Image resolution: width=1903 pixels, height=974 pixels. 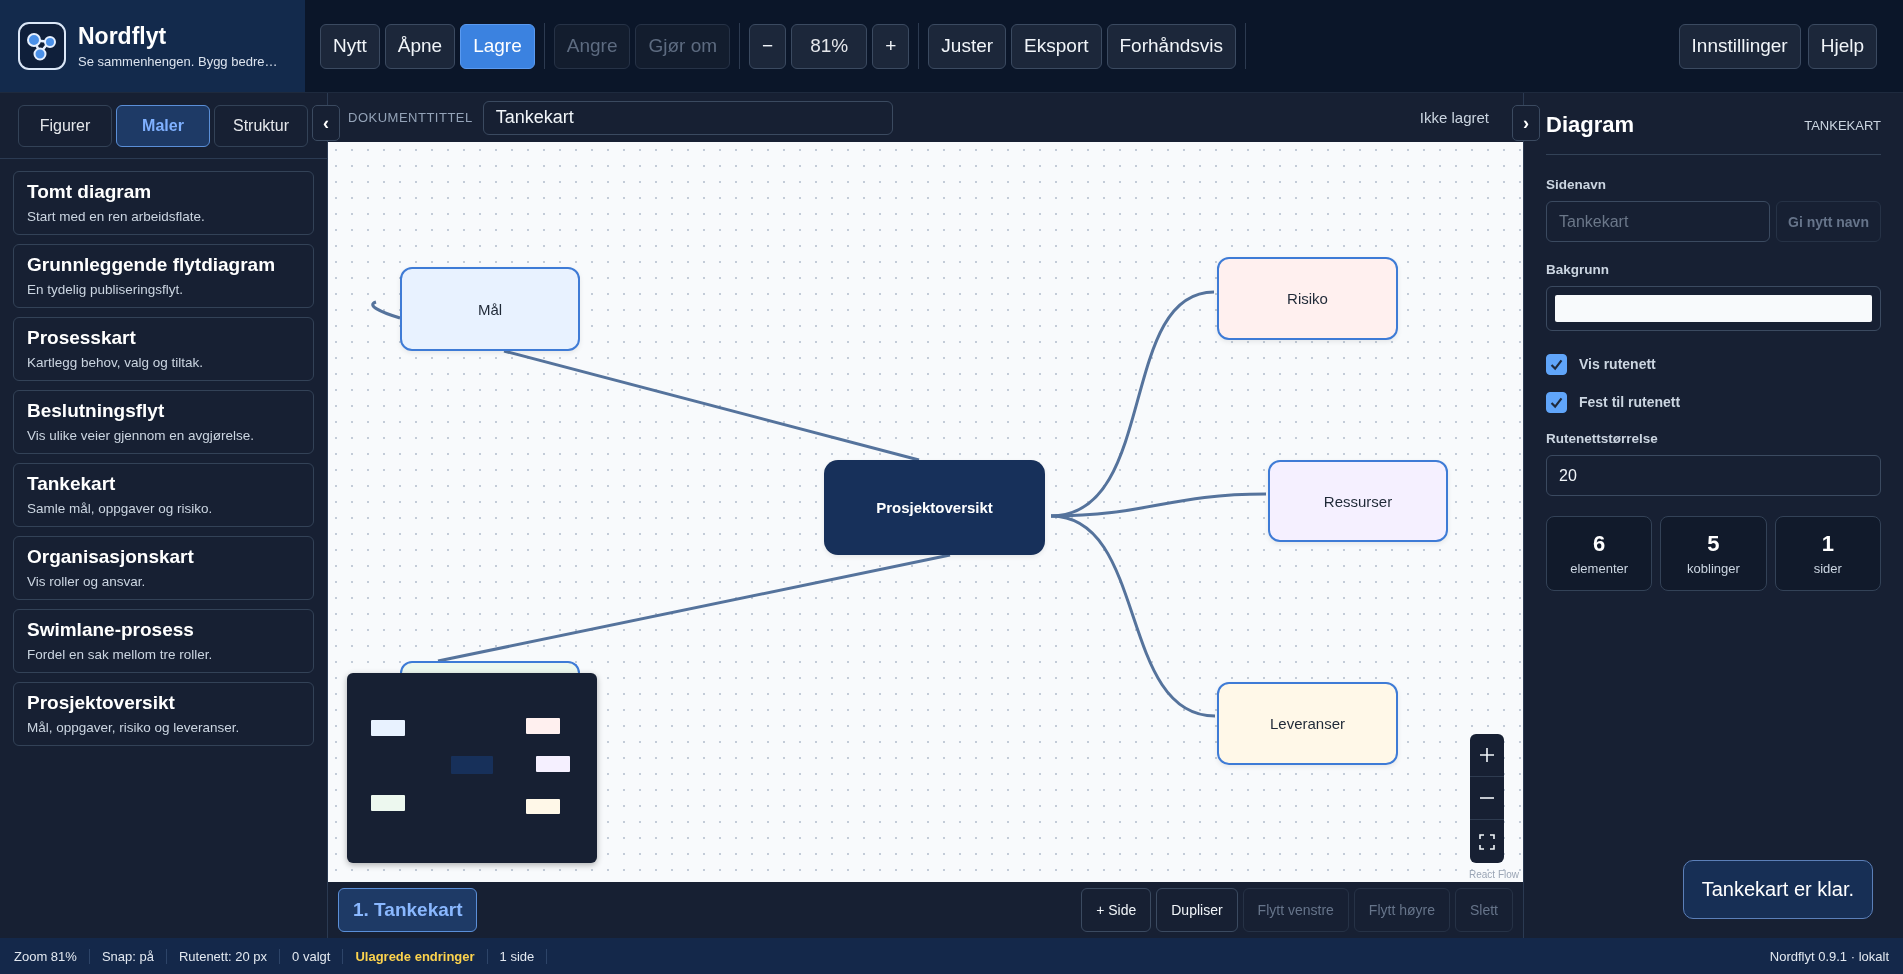 What do you see at coordinates (1827, 568) in the screenshot?
I see `stat-label: sider` at bounding box center [1827, 568].